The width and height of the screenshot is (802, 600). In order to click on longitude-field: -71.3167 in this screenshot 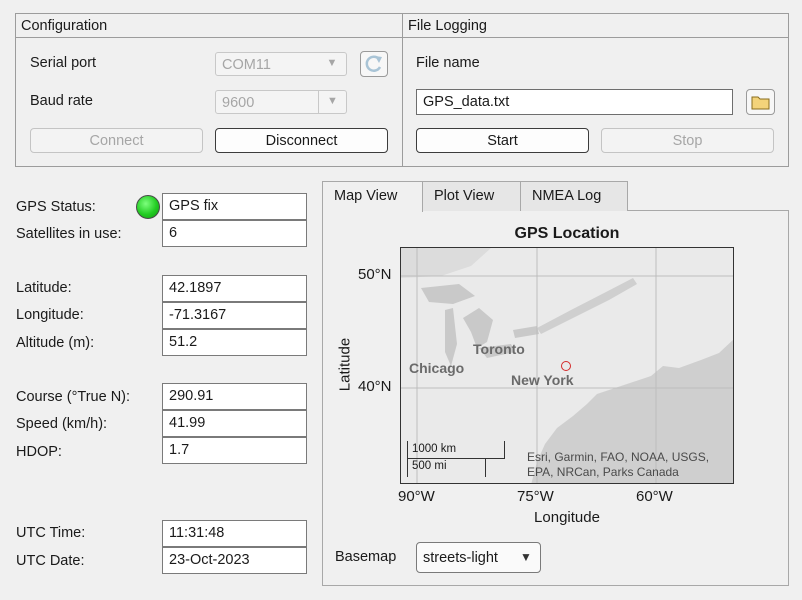, I will do `click(234, 315)`.